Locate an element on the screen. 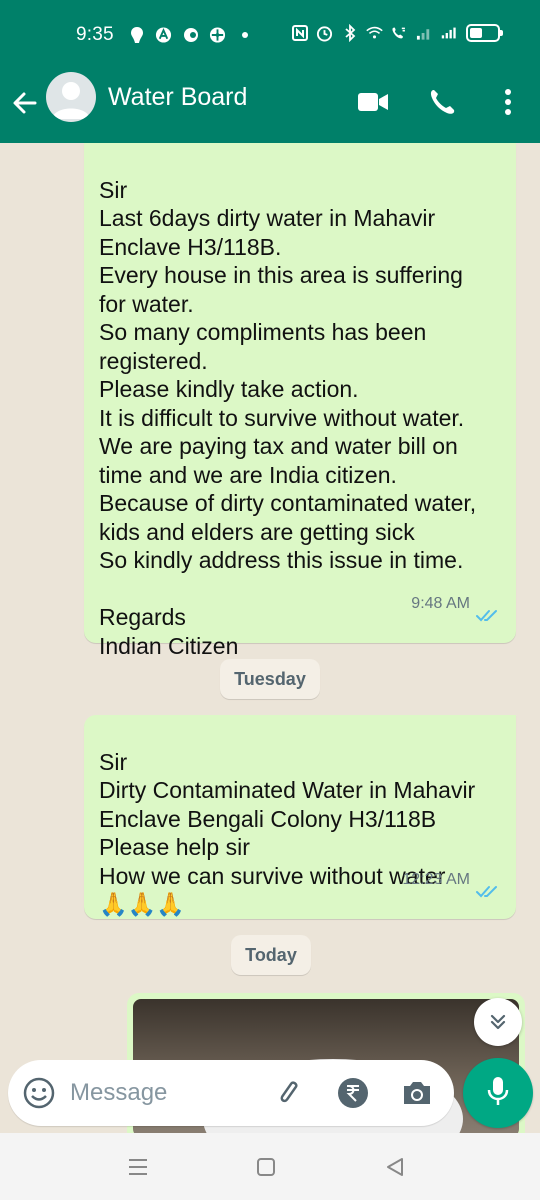  status-time: 9:35 is located at coordinates (95, 34).